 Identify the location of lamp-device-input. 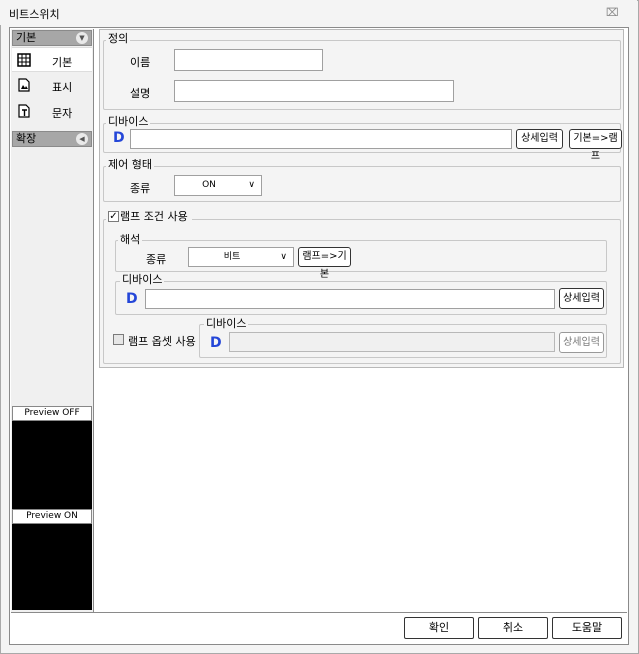
(350, 299).